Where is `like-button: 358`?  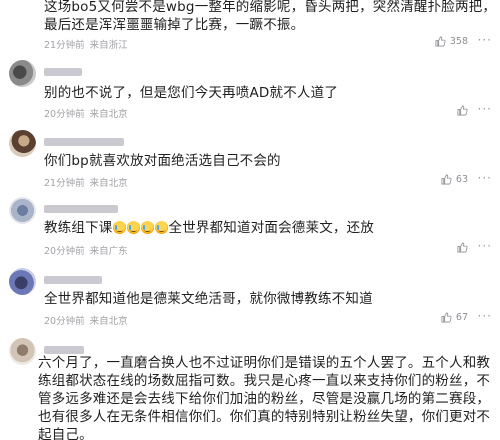 like-button: 358 is located at coordinates (451, 41).